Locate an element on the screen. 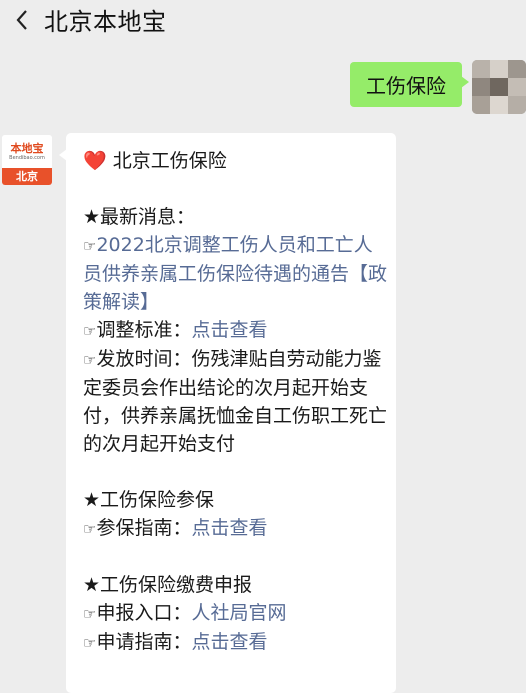 This screenshot has height=693, width=526. apply-guide-link: 点击查看 is located at coordinates (229, 642).